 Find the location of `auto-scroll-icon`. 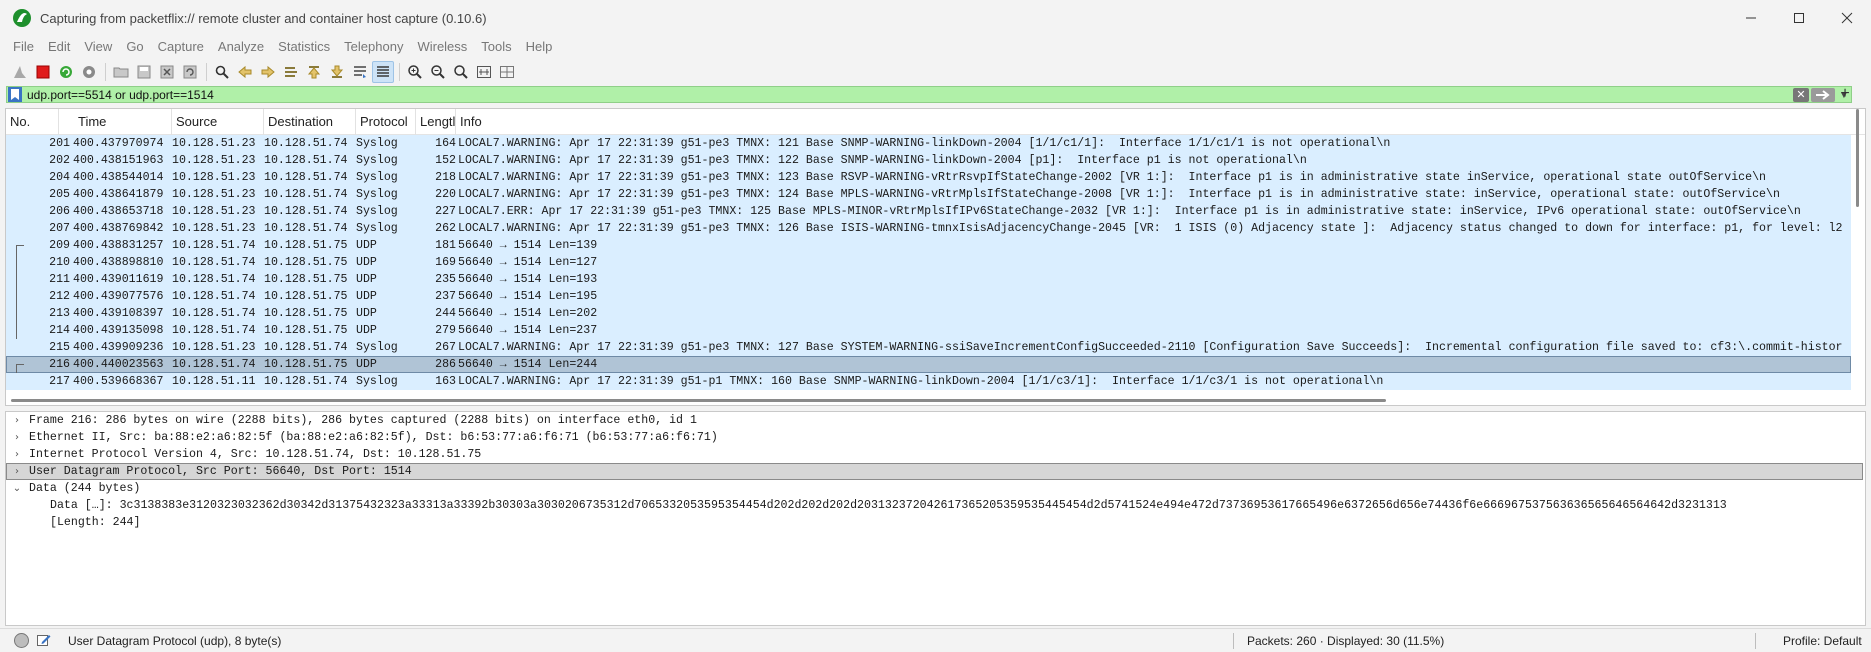

auto-scroll-icon is located at coordinates (360, 72).